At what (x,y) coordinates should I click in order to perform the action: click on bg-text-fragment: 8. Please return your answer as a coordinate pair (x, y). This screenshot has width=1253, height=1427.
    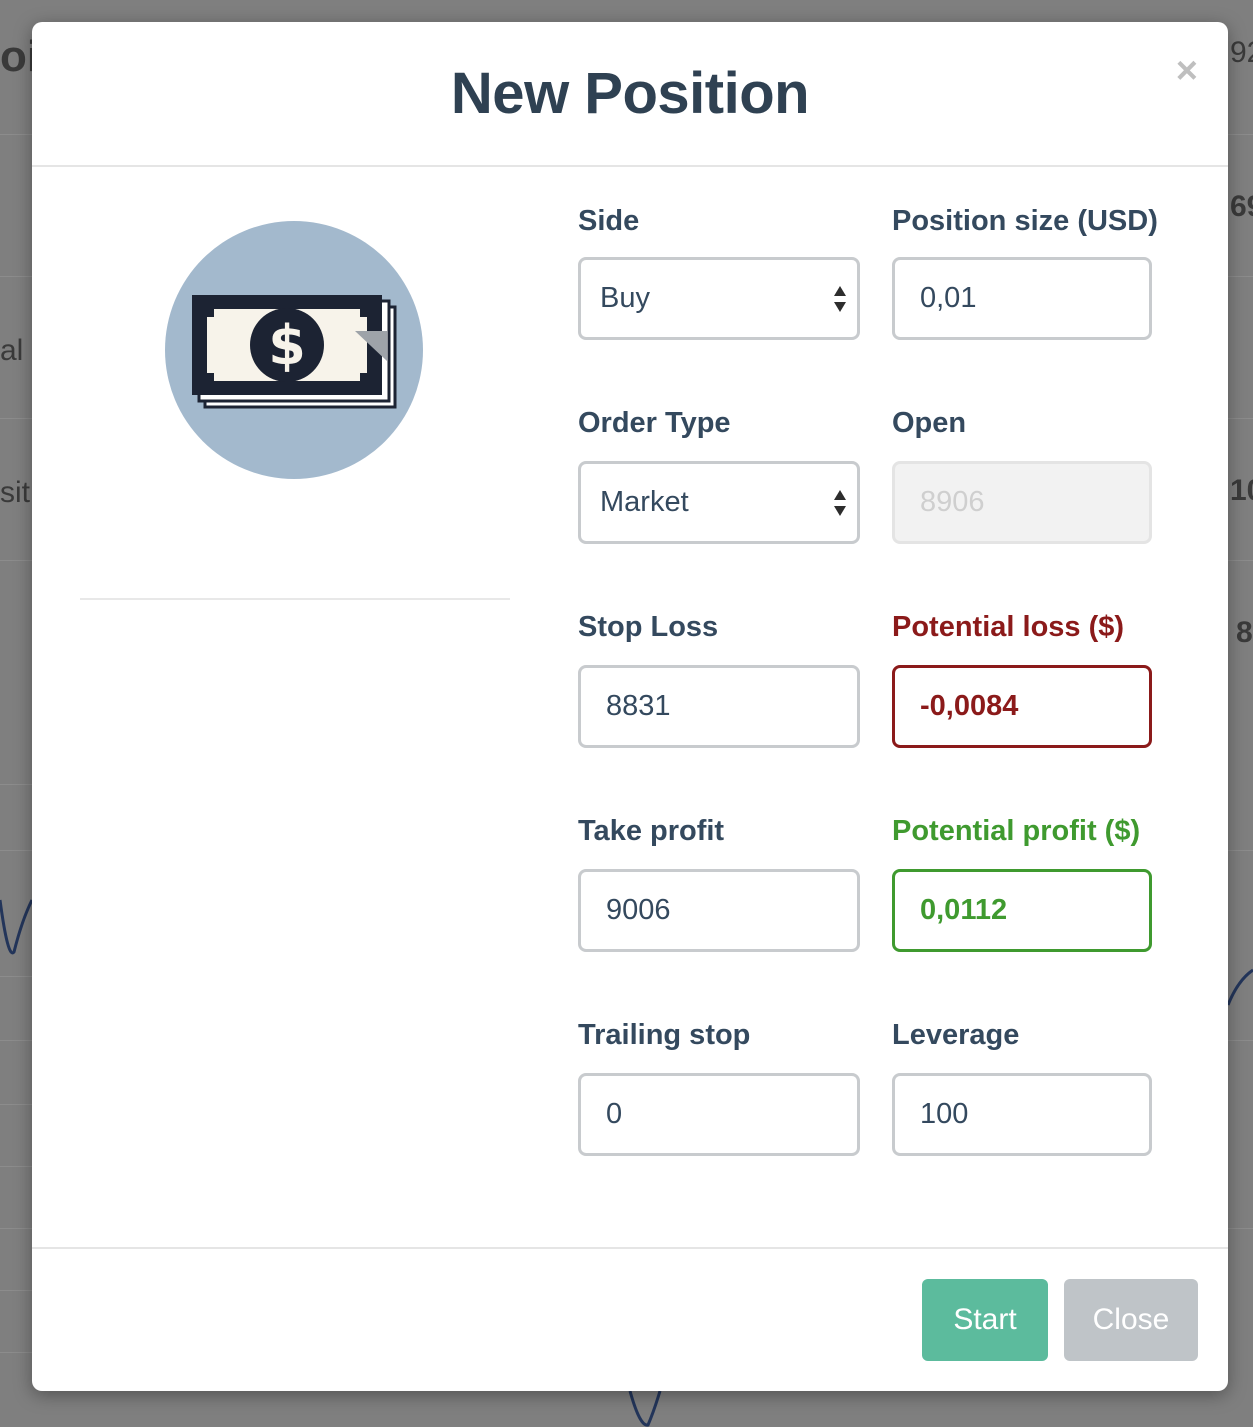
    Looking at the image, I should click on (1244, 632).